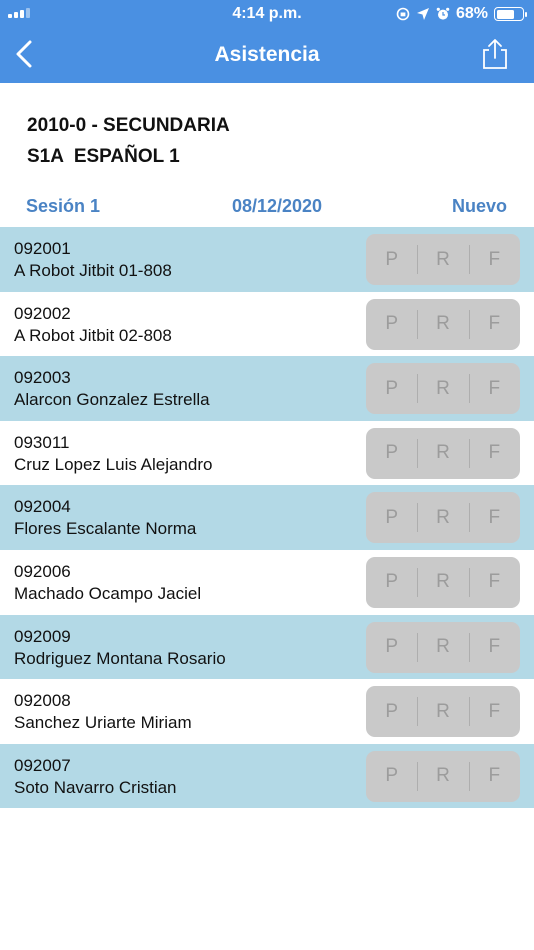 This screenshot has height=950, width=534. Describe the element at coordinates (403, 14) in the screenshot. I see `lock-rotation-icon` at that location.